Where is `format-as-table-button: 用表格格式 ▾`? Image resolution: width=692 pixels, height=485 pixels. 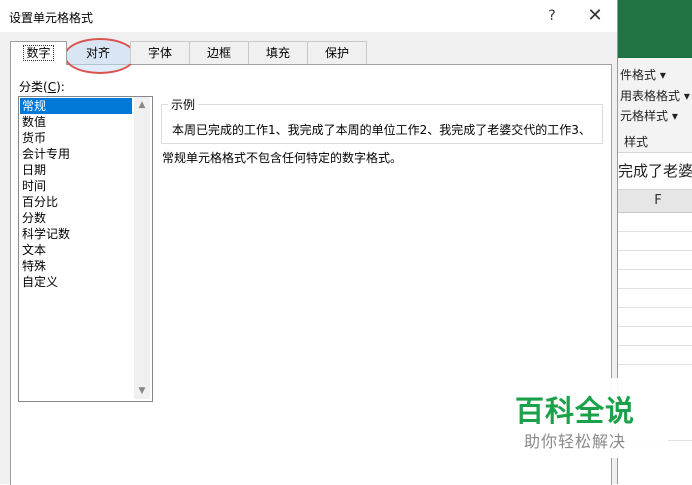
format-as-table-button: 用表格格式 ▾ is located at coordinates (655, 95).